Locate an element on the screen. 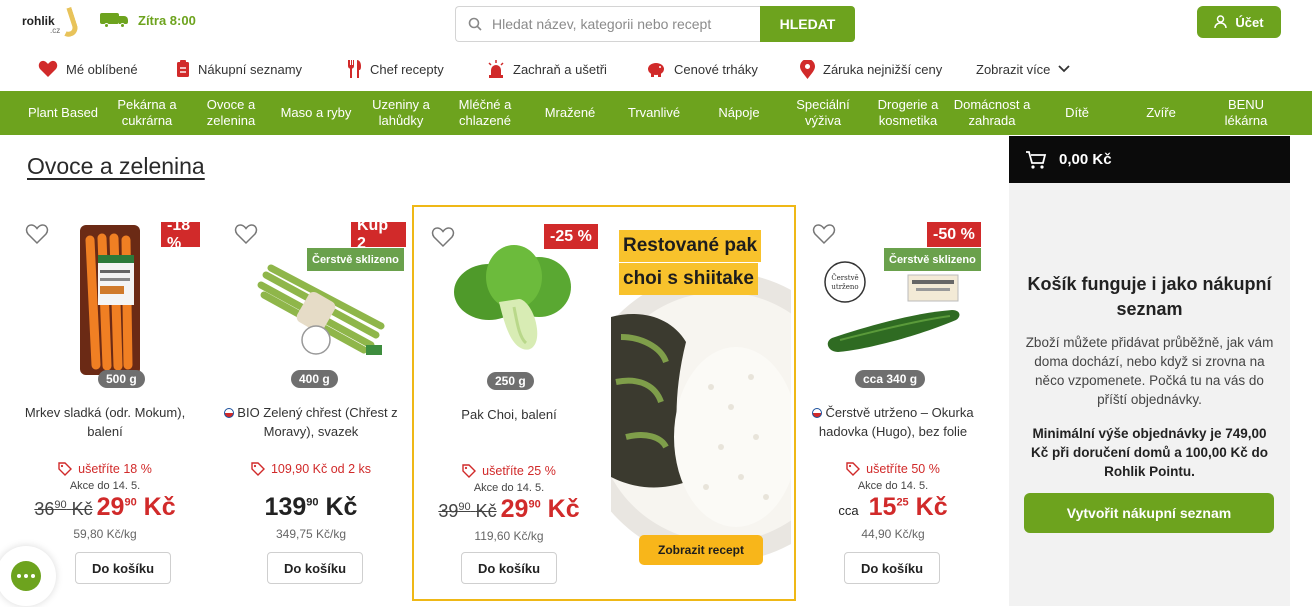 Image resolution: width=1312 pixels, height=607 pixels. cat-dairy: Mléčné a chlazené is located at coordinates (485, 113).